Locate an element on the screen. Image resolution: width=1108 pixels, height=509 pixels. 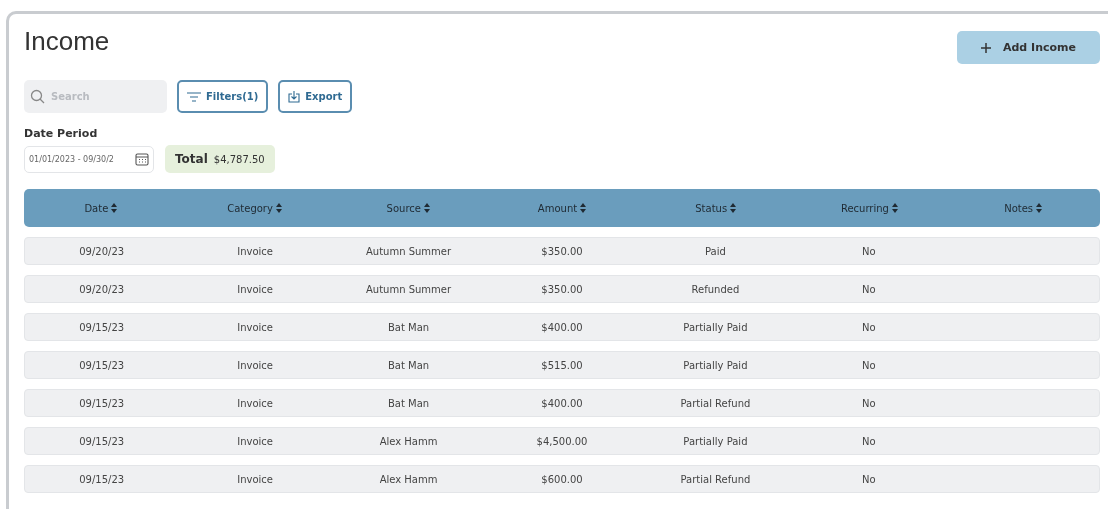
table-row: 09/20/23 Invoice Autumn Summer $350.00 Paid No is located at coordinates (562, 251).